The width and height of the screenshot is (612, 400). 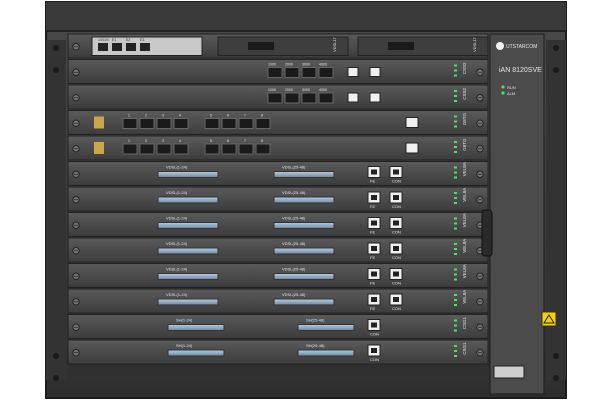 I want to click on rj45-label: FE, so click(x=372, y=257).